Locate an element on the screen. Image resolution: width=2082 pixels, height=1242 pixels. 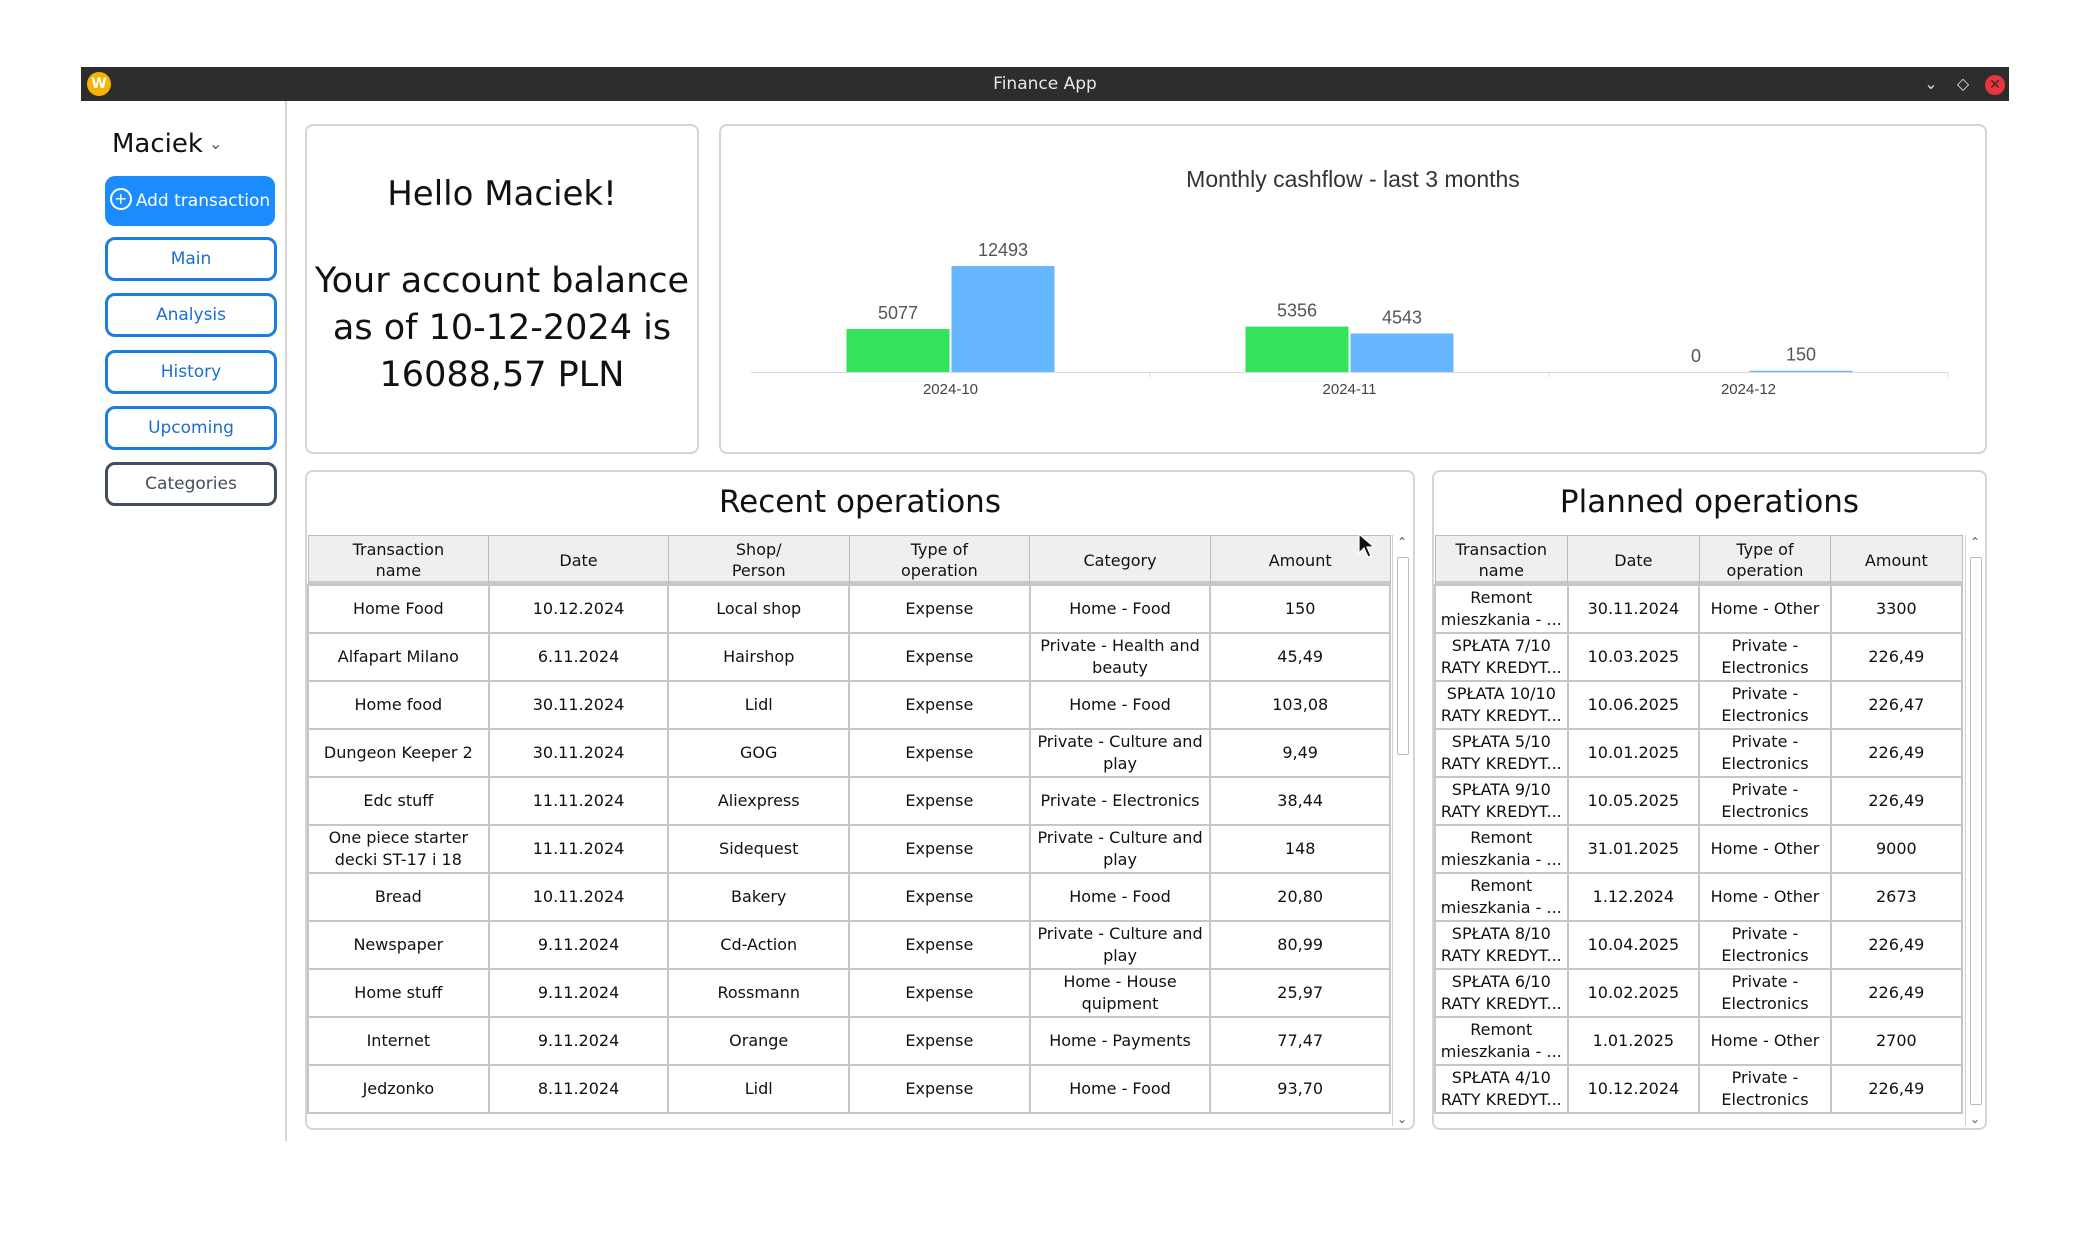
bar-value-label: 0 is located at coordinates (1696, 356).